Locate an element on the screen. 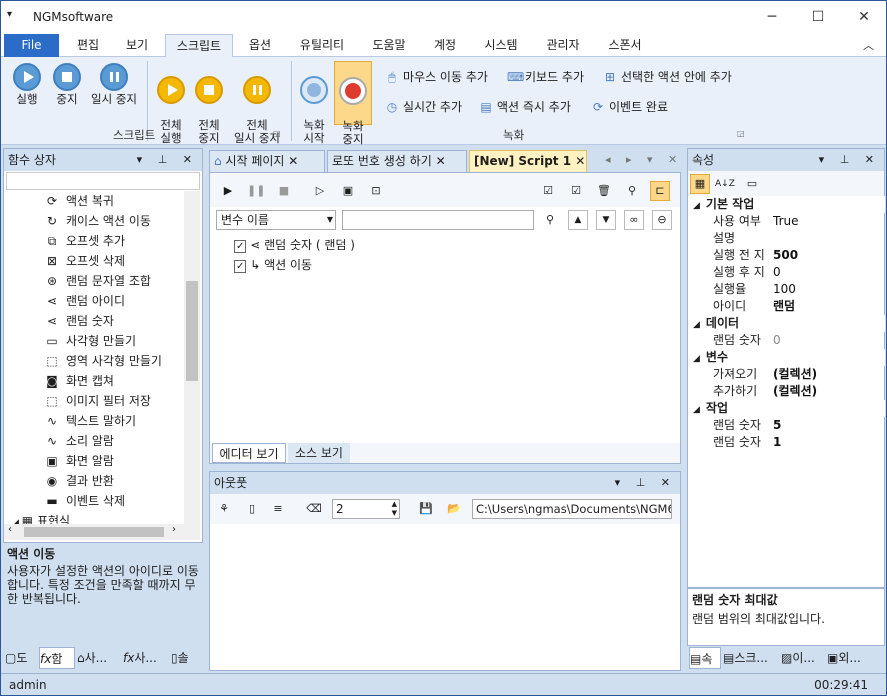 The width and height of the screenshot is (887, 696). tab-account: 계정 is located at coordinates (445, 45).